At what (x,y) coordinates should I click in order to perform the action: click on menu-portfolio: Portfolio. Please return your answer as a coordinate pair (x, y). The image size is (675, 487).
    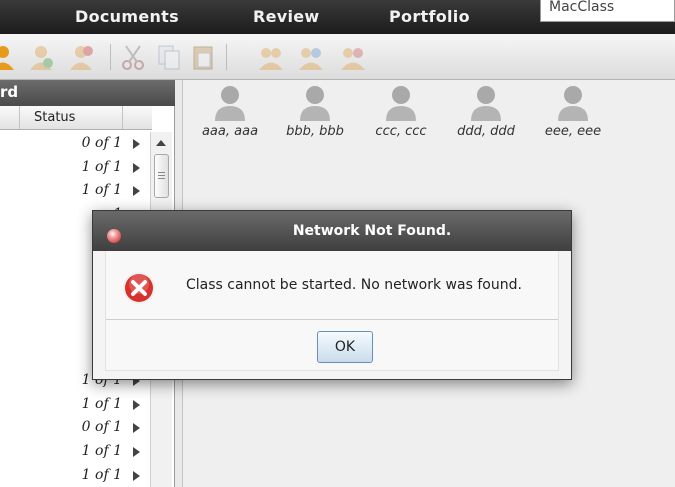
    Looking at the image, I should click on (429, 16).